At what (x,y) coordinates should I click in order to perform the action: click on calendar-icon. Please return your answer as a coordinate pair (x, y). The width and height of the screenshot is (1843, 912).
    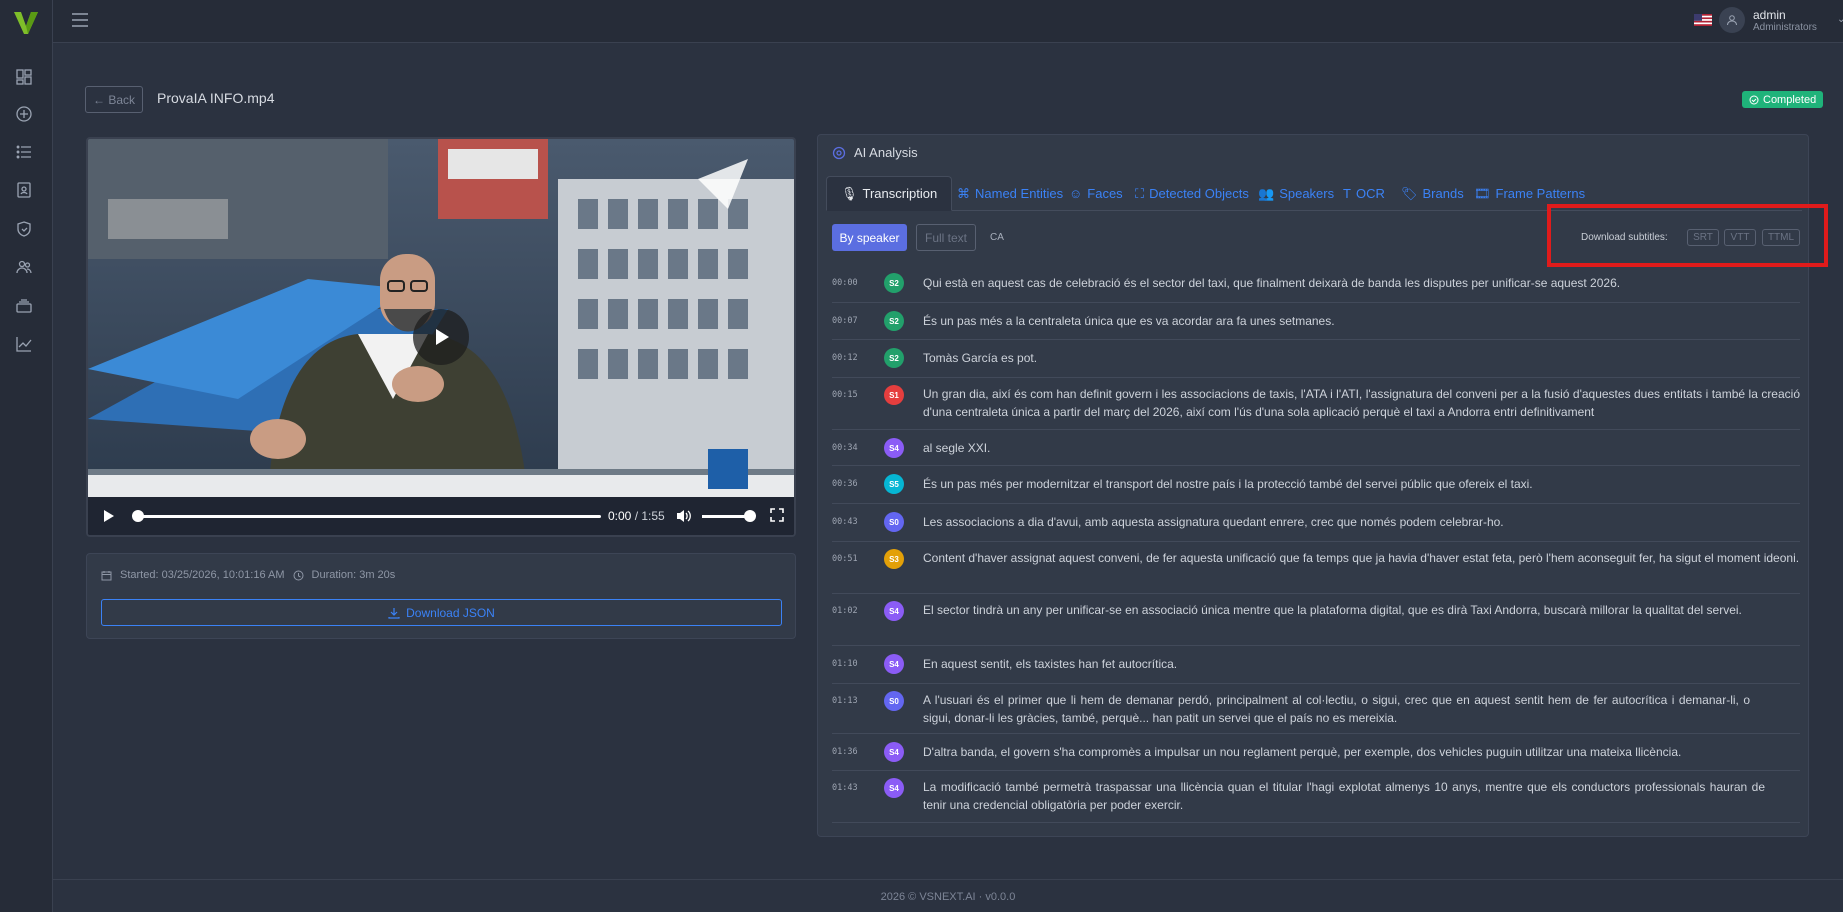
    Looking at the image, I should click on (106, 575).